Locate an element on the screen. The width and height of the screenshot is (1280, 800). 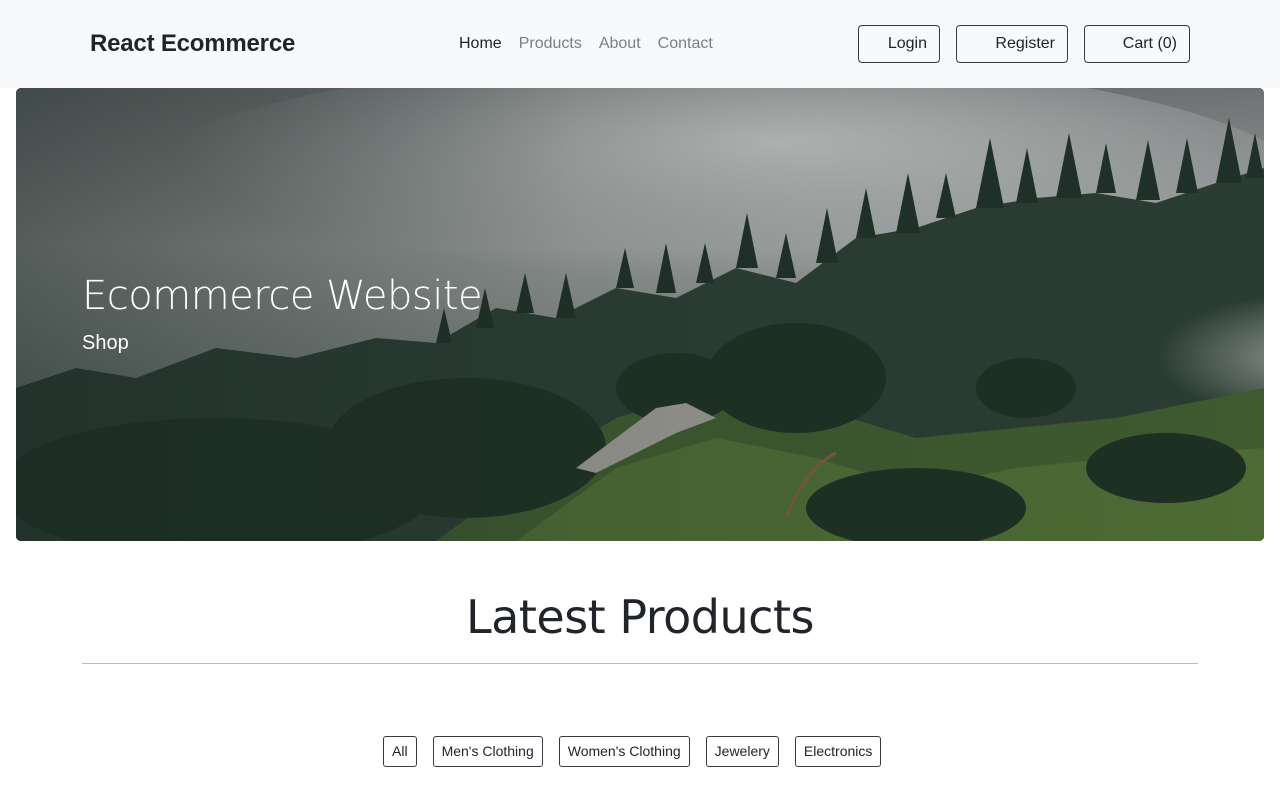
latest-products-heading: Latest Products is located at coordinates (640, 617).